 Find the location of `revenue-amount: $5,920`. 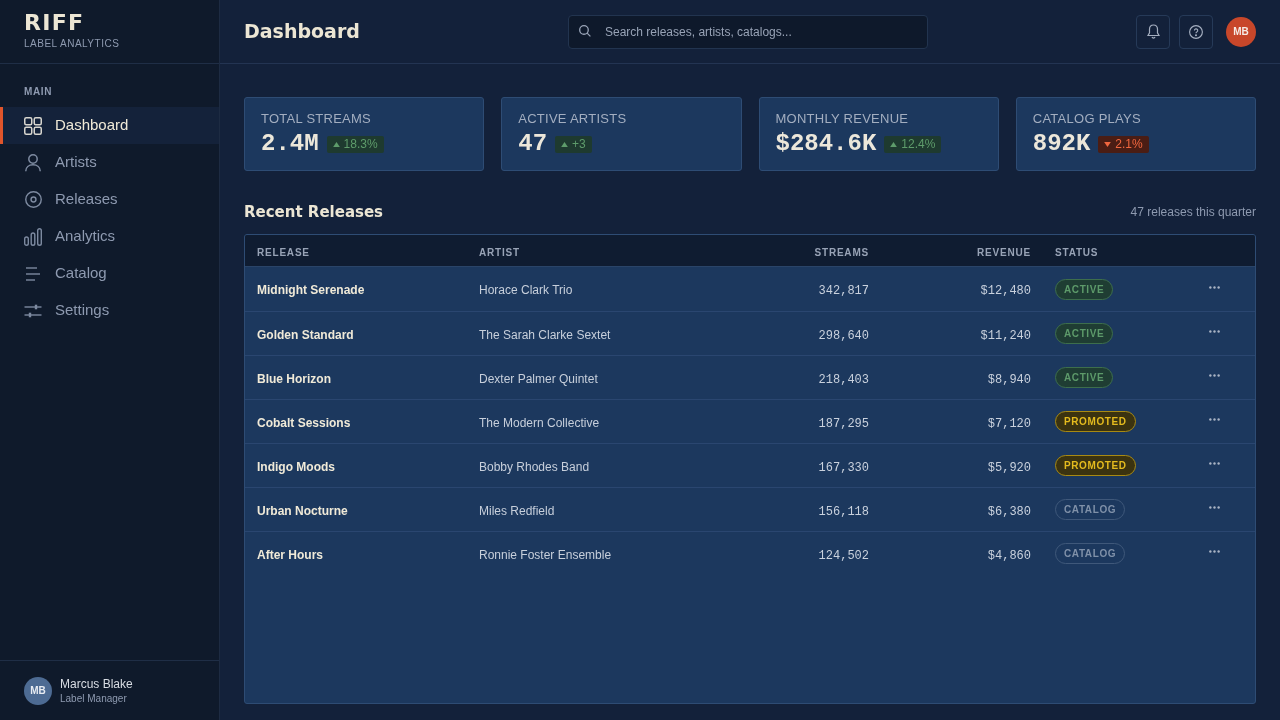

revenue-amount: $5,920 is located at coordinates (1009, 467).